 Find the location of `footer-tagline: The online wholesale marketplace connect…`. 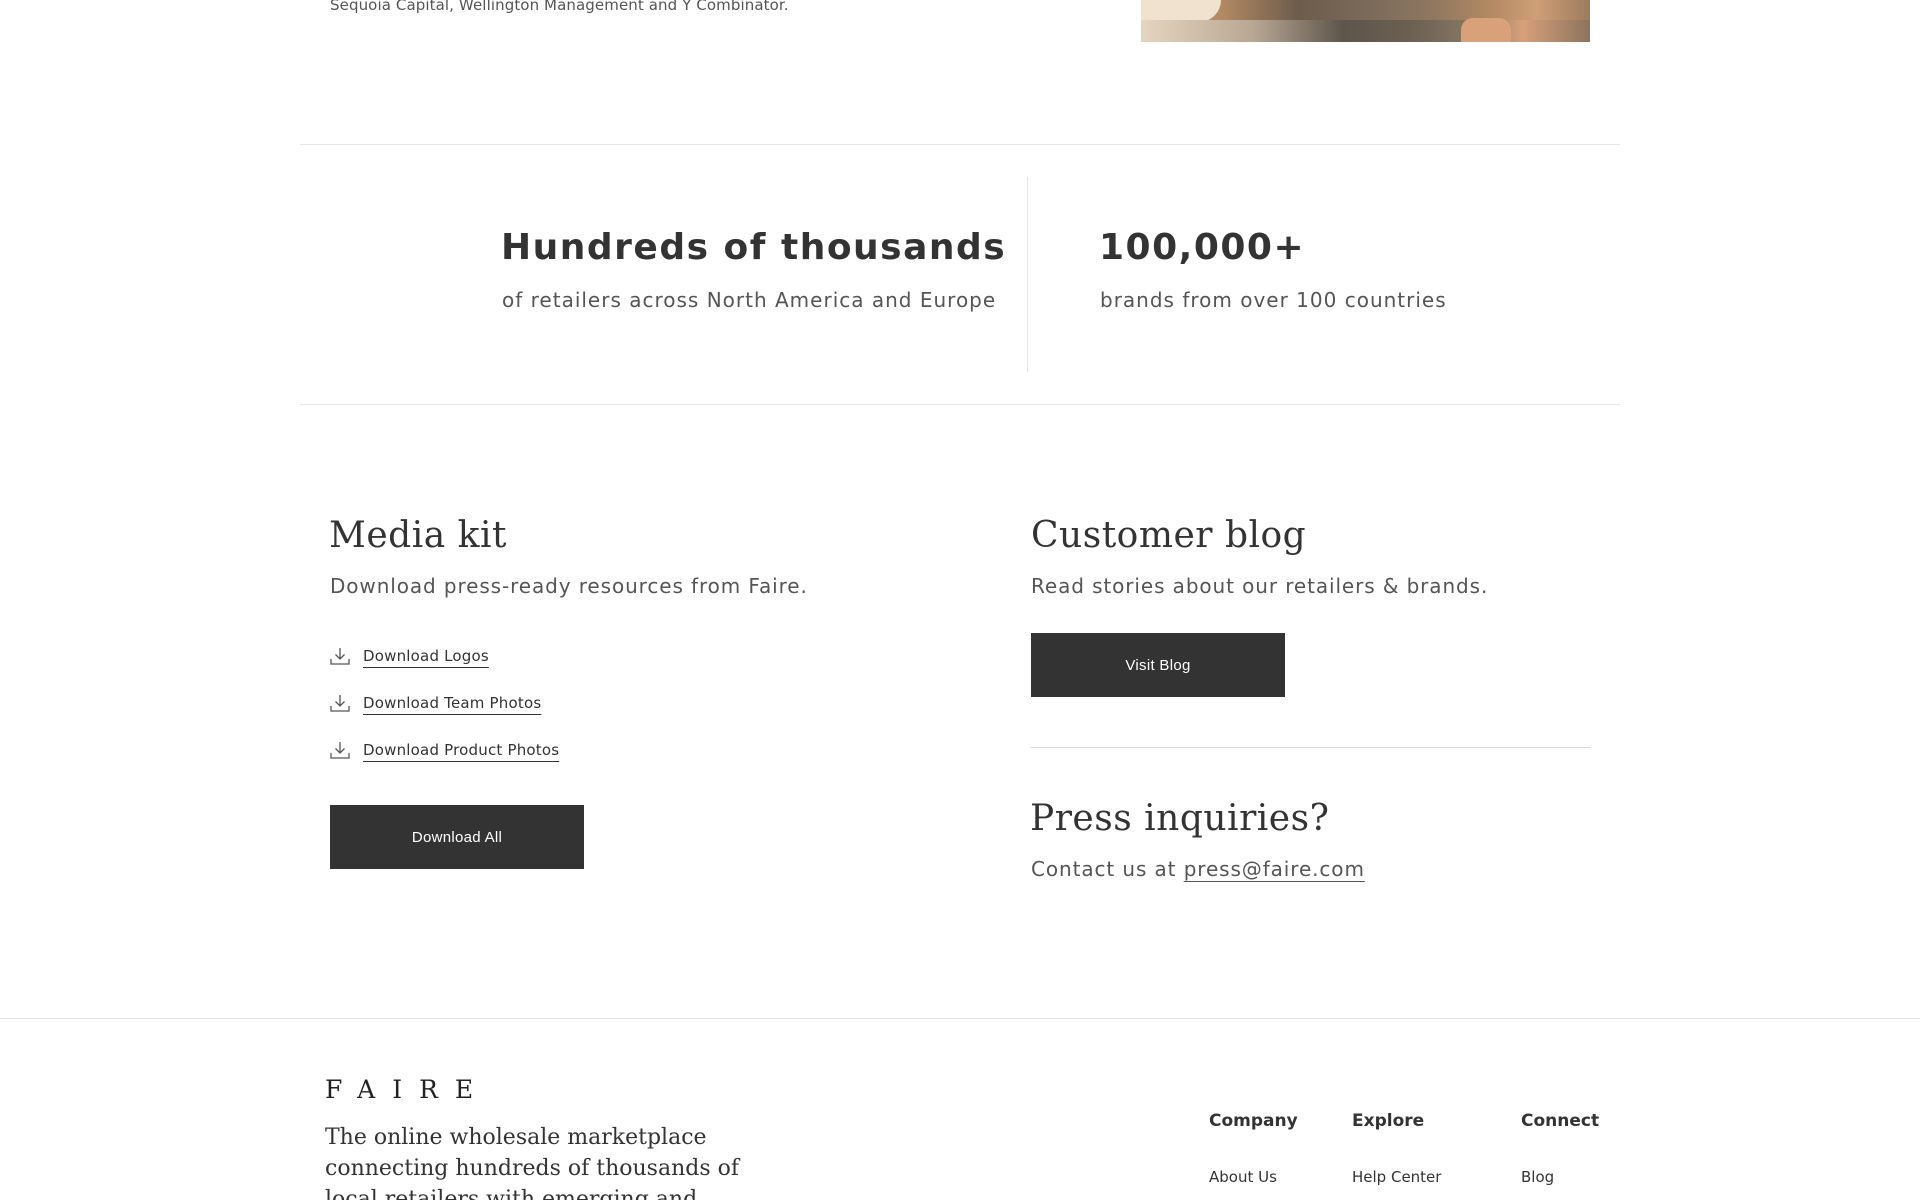

footer-tagline: The online wholesale marketplace connect… is located at coordinates (532, 1162).